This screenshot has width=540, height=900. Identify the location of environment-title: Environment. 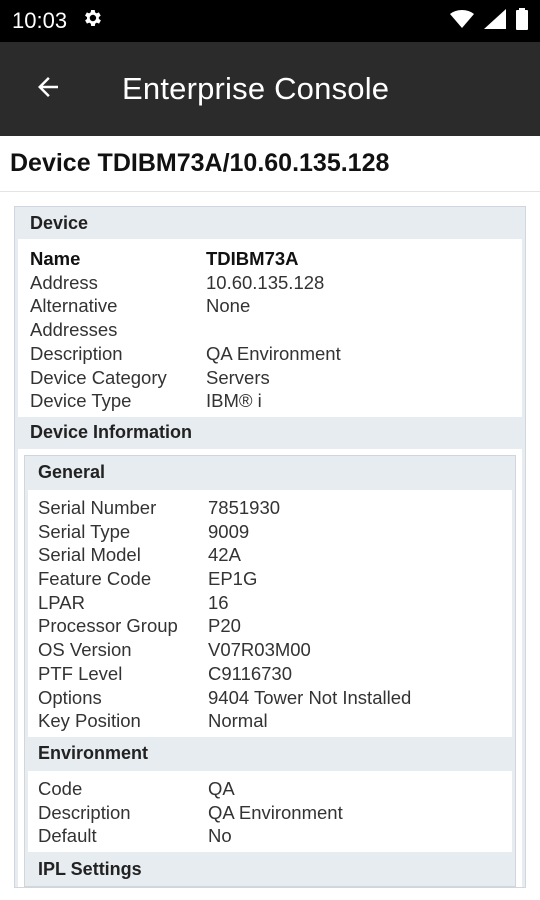
(93, 753).